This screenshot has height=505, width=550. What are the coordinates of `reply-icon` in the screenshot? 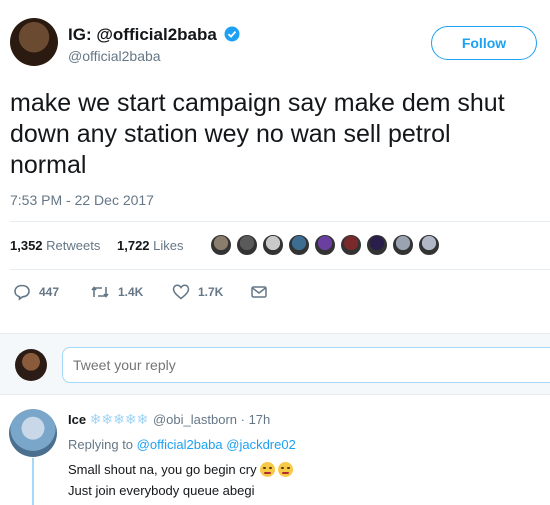 It's located at (22, 292).